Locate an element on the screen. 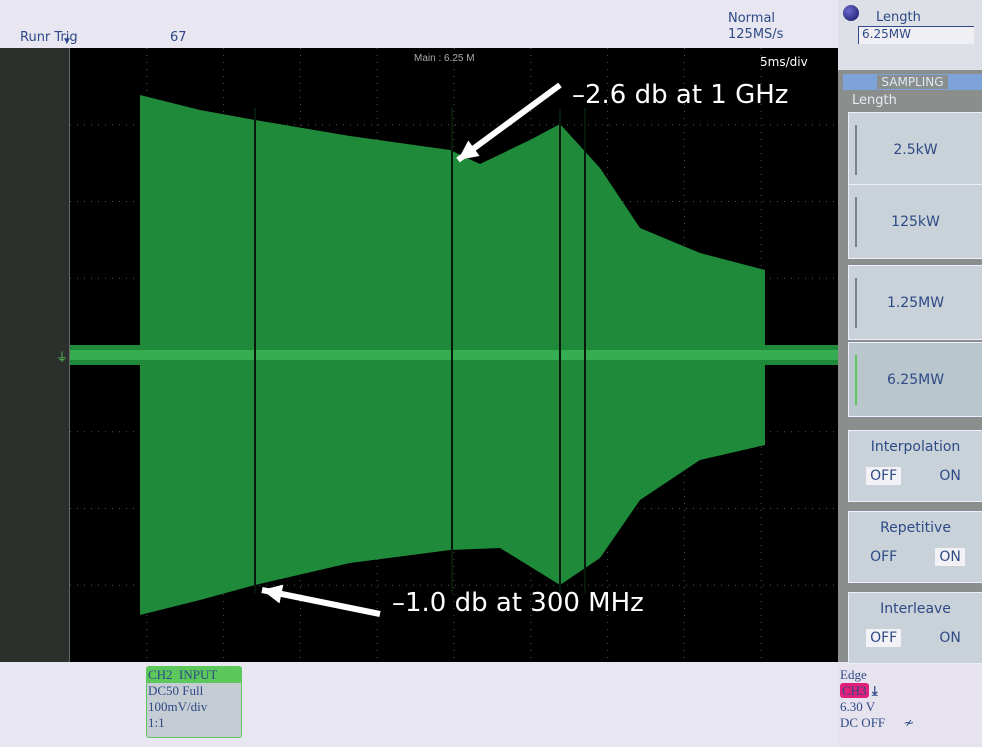 The width and height of the screenshot is (982, 747). sample-rate: 125MS/s is located at coordinates (756, 34).